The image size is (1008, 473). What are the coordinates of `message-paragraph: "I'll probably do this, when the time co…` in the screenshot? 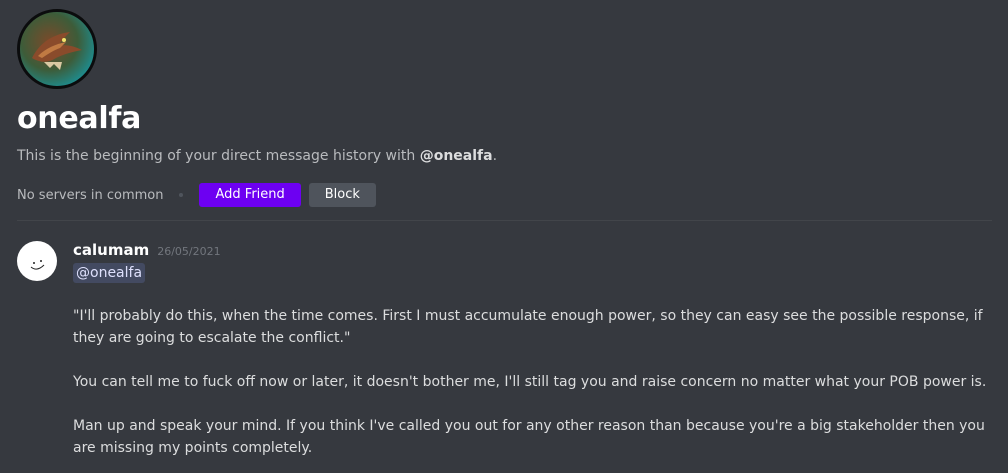 It's located at (528, 327).